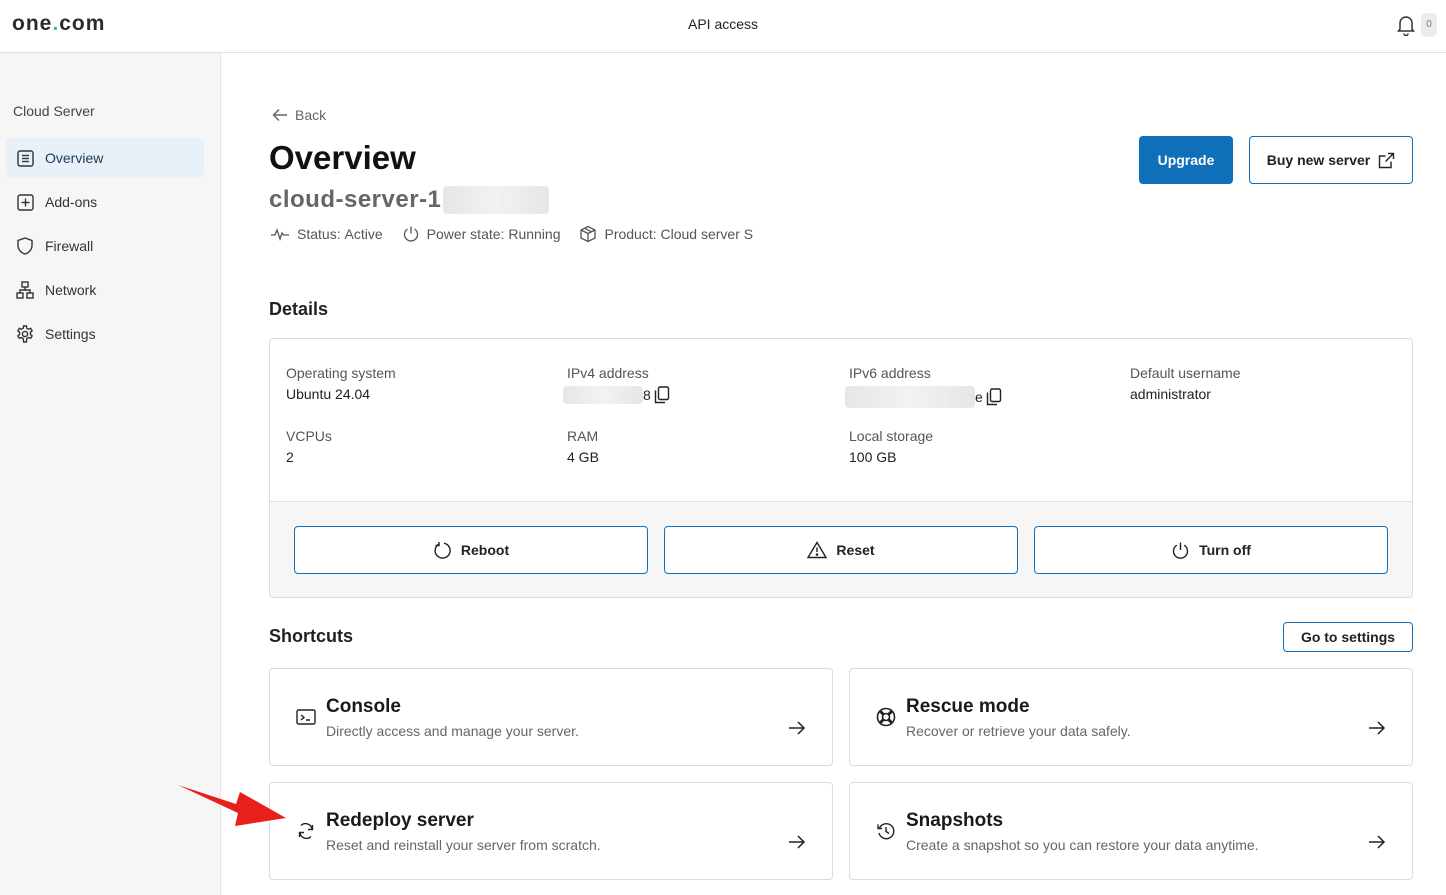 The width and height of the screenshot is (1446, 895). Describe the element at coordinates (647, 395) in the screenshot. I see `ipv4-visible-tail: 8` at that location.